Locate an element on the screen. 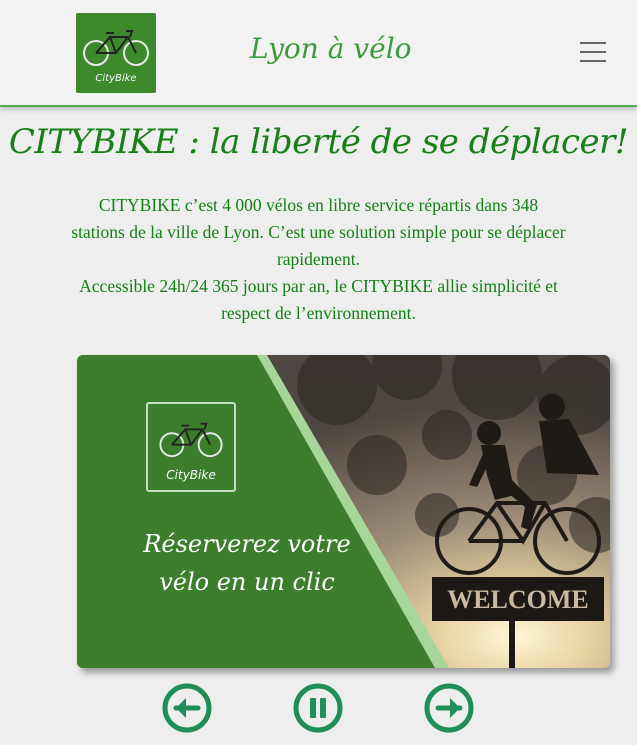 This screenshot has width=637, height=745. site-header: CityBike Lyon à vélo is located at coordinates (318, 53).